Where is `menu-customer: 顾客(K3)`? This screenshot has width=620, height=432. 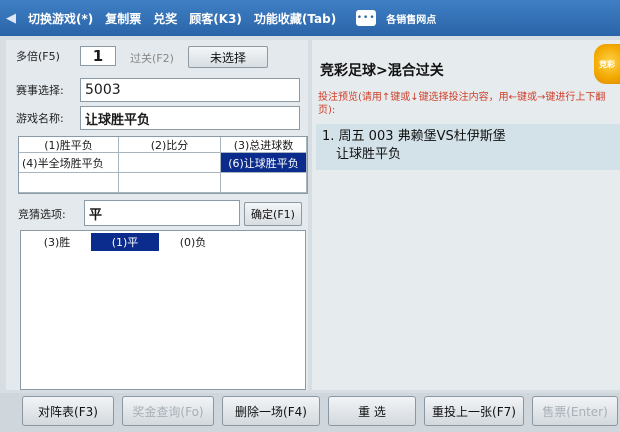
menu-customer: 顾客(K3) is located at coordinates (215, 18).